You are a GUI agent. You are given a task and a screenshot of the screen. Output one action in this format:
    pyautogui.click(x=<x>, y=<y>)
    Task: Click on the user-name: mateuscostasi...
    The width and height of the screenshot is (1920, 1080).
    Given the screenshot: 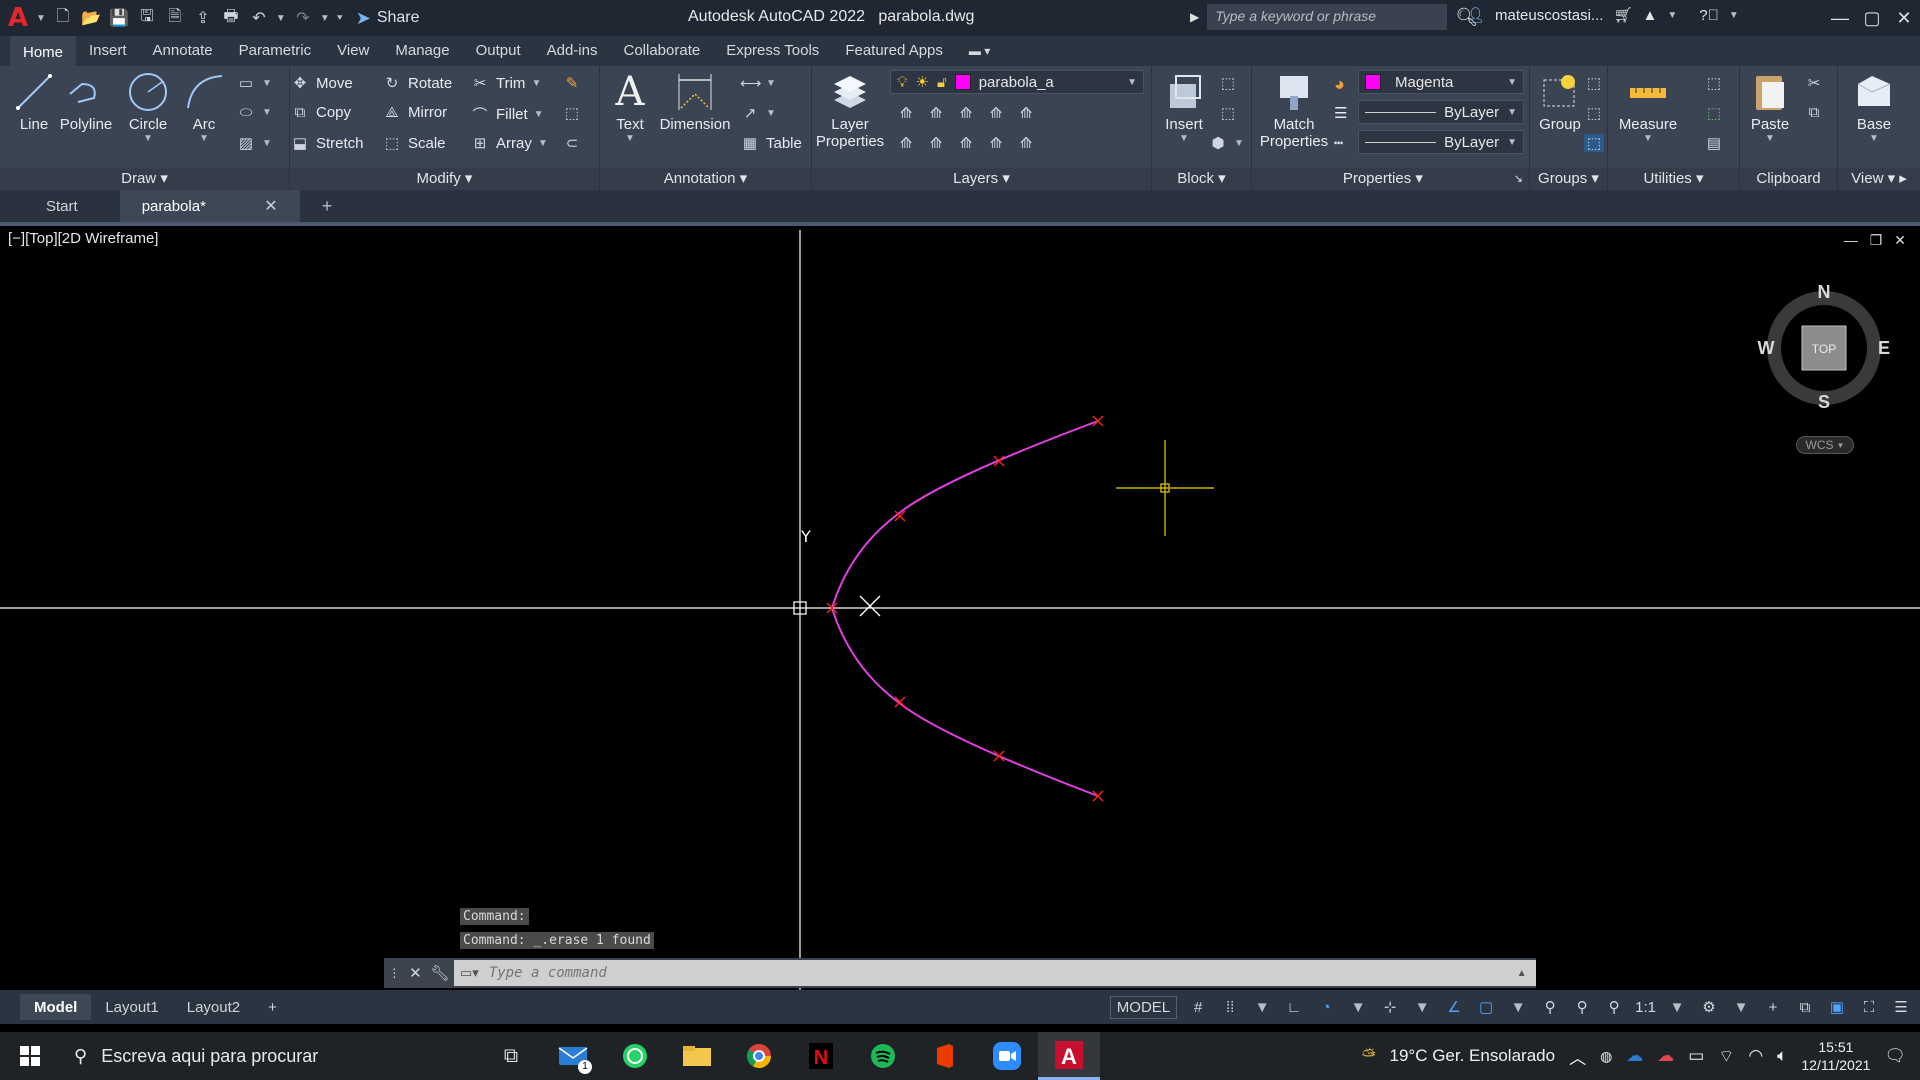 What is the action you would take?
    pyautogui.click(x=1549, y=15)
    